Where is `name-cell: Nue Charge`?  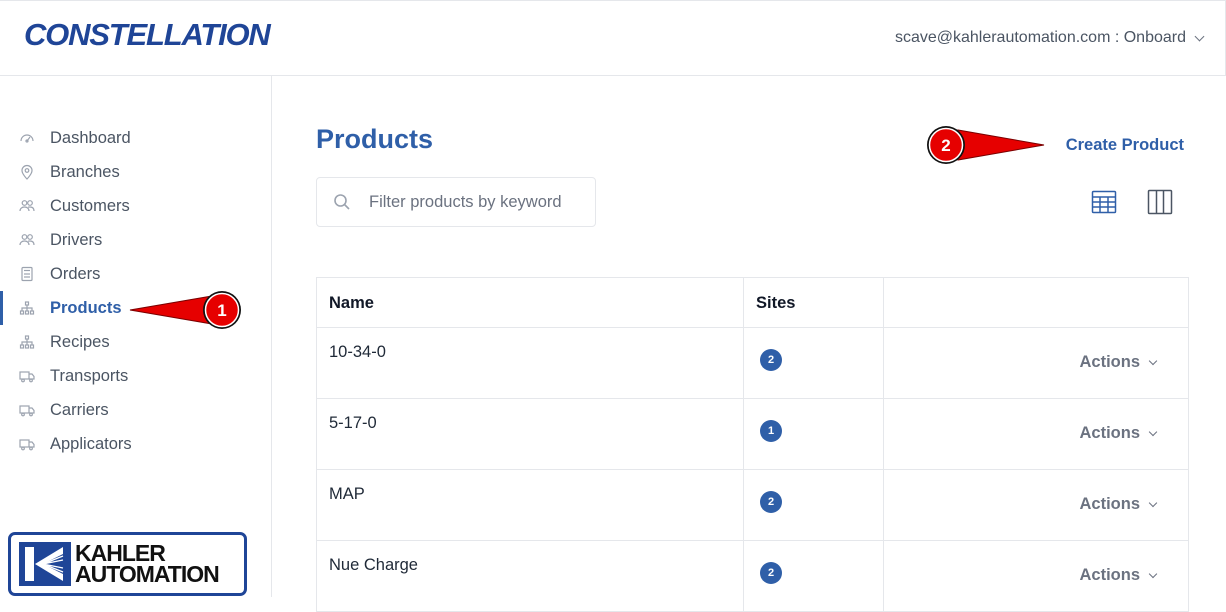
name-cell: Nue Charge is located at coordinates (530, 576).